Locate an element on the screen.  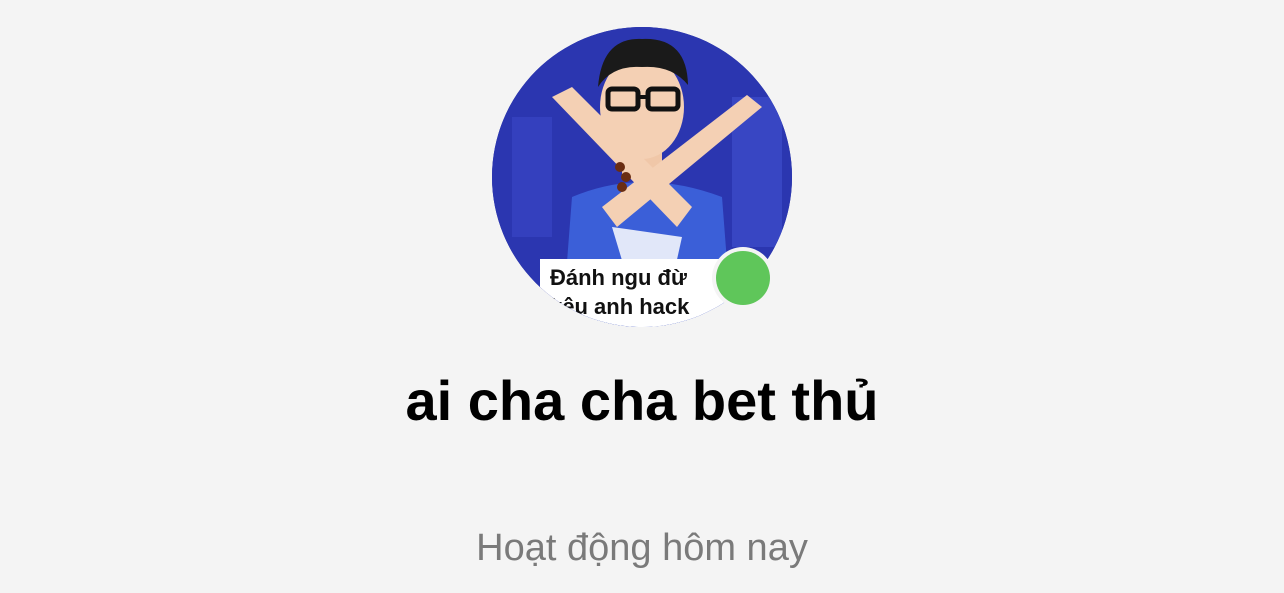
online-dot-icon is located at coordinates (743, 278).